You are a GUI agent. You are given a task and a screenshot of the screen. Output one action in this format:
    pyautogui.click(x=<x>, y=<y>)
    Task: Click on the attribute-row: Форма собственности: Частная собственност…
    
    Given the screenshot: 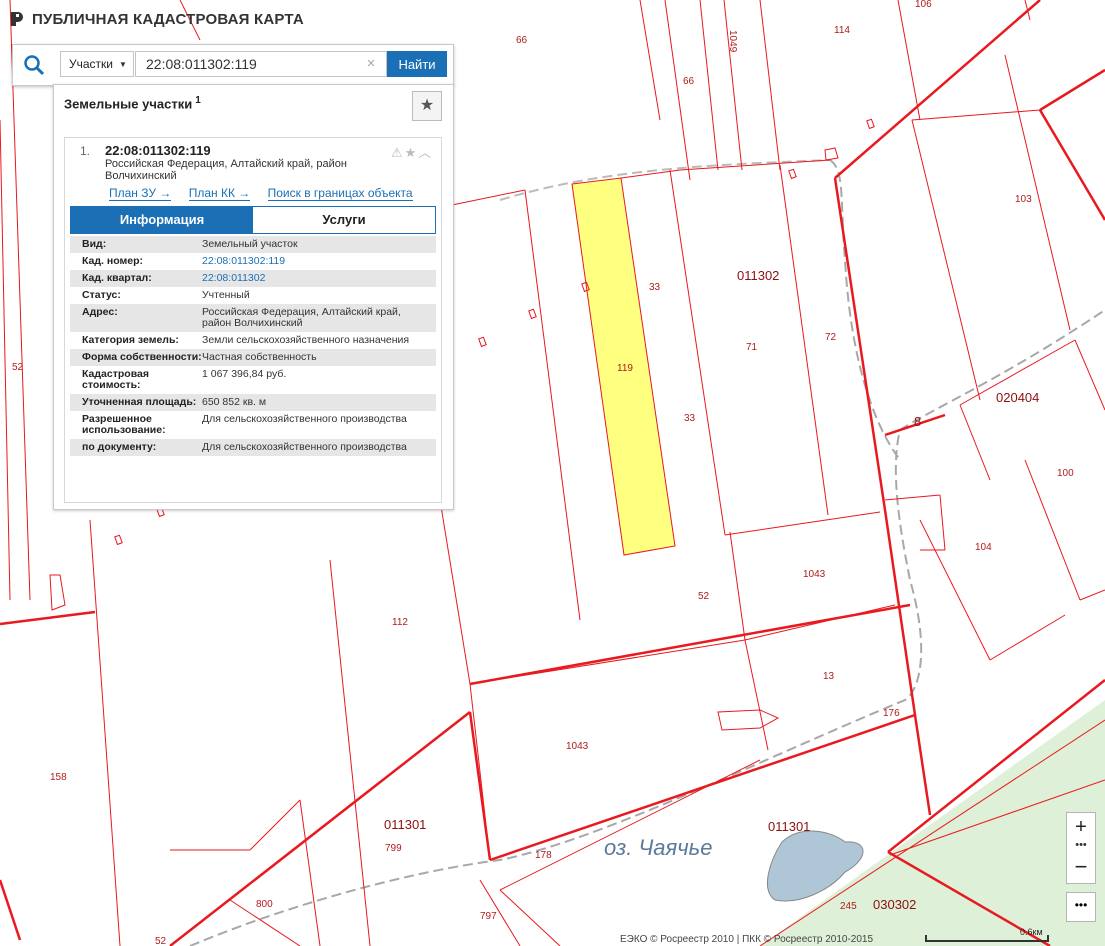 What is the action you would take?
    pyautogui.click(x=253, y=357)
    